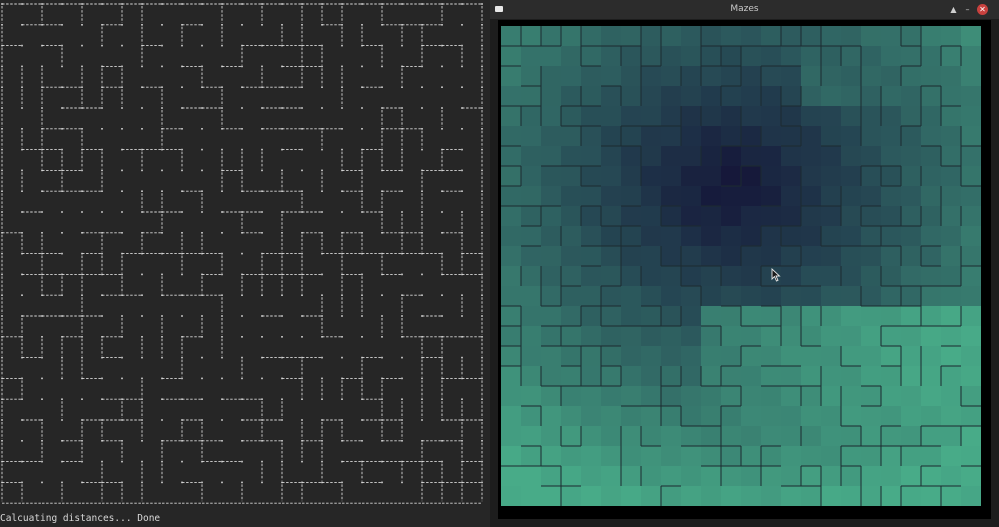 The height and width of the screenshot is (527, 999). Describe the element at coordinates (953, 9) in the screenshot. I see `restore-button: ▲` at that location.